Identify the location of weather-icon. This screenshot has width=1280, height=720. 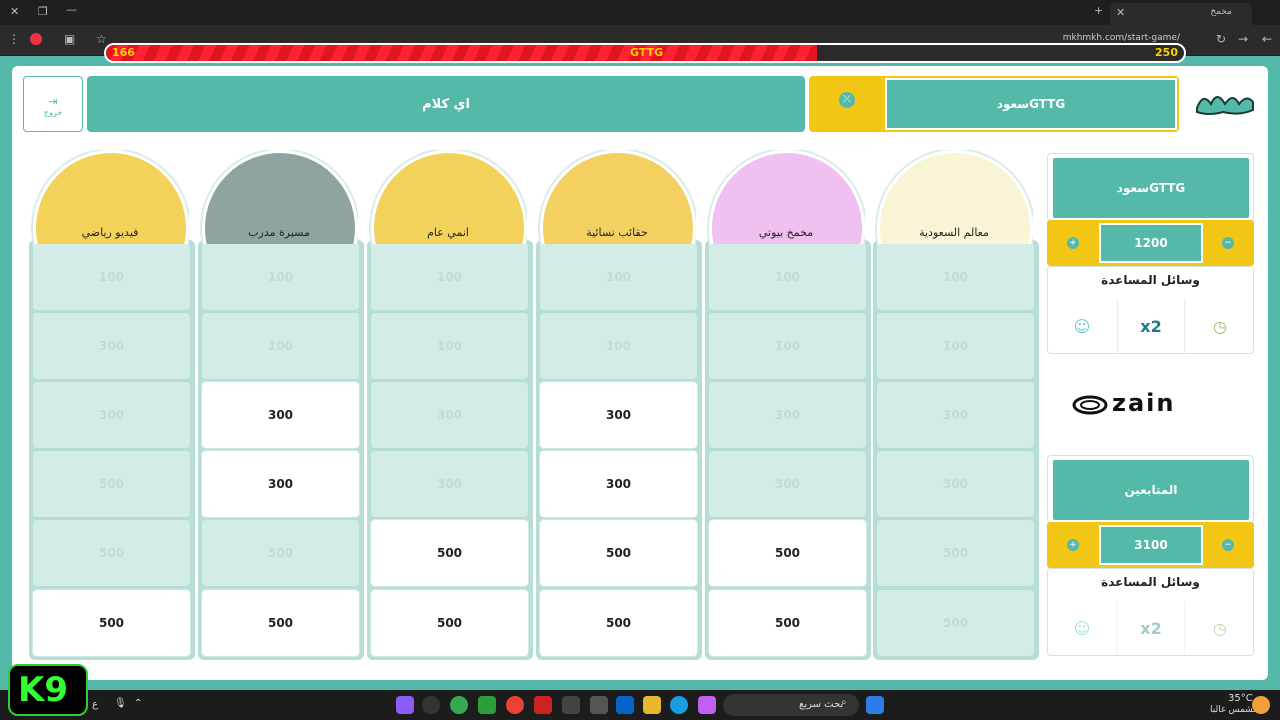
(1261, 705).